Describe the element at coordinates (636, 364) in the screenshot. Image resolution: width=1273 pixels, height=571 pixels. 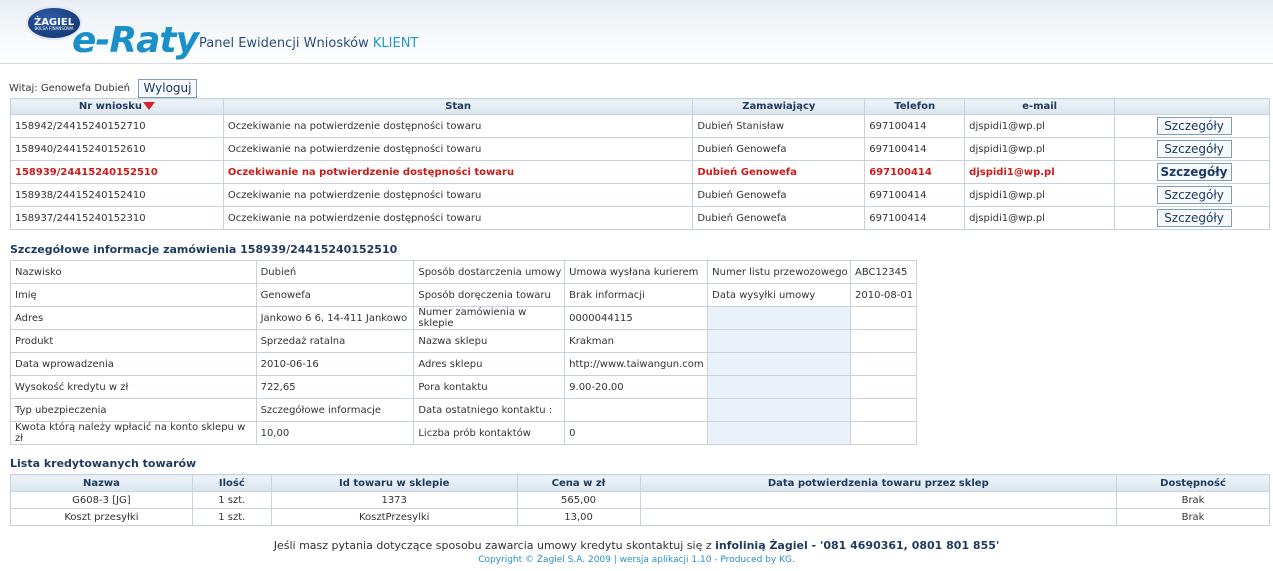
I see `shop-url-link: http://www.taiwangun.com` at that location.